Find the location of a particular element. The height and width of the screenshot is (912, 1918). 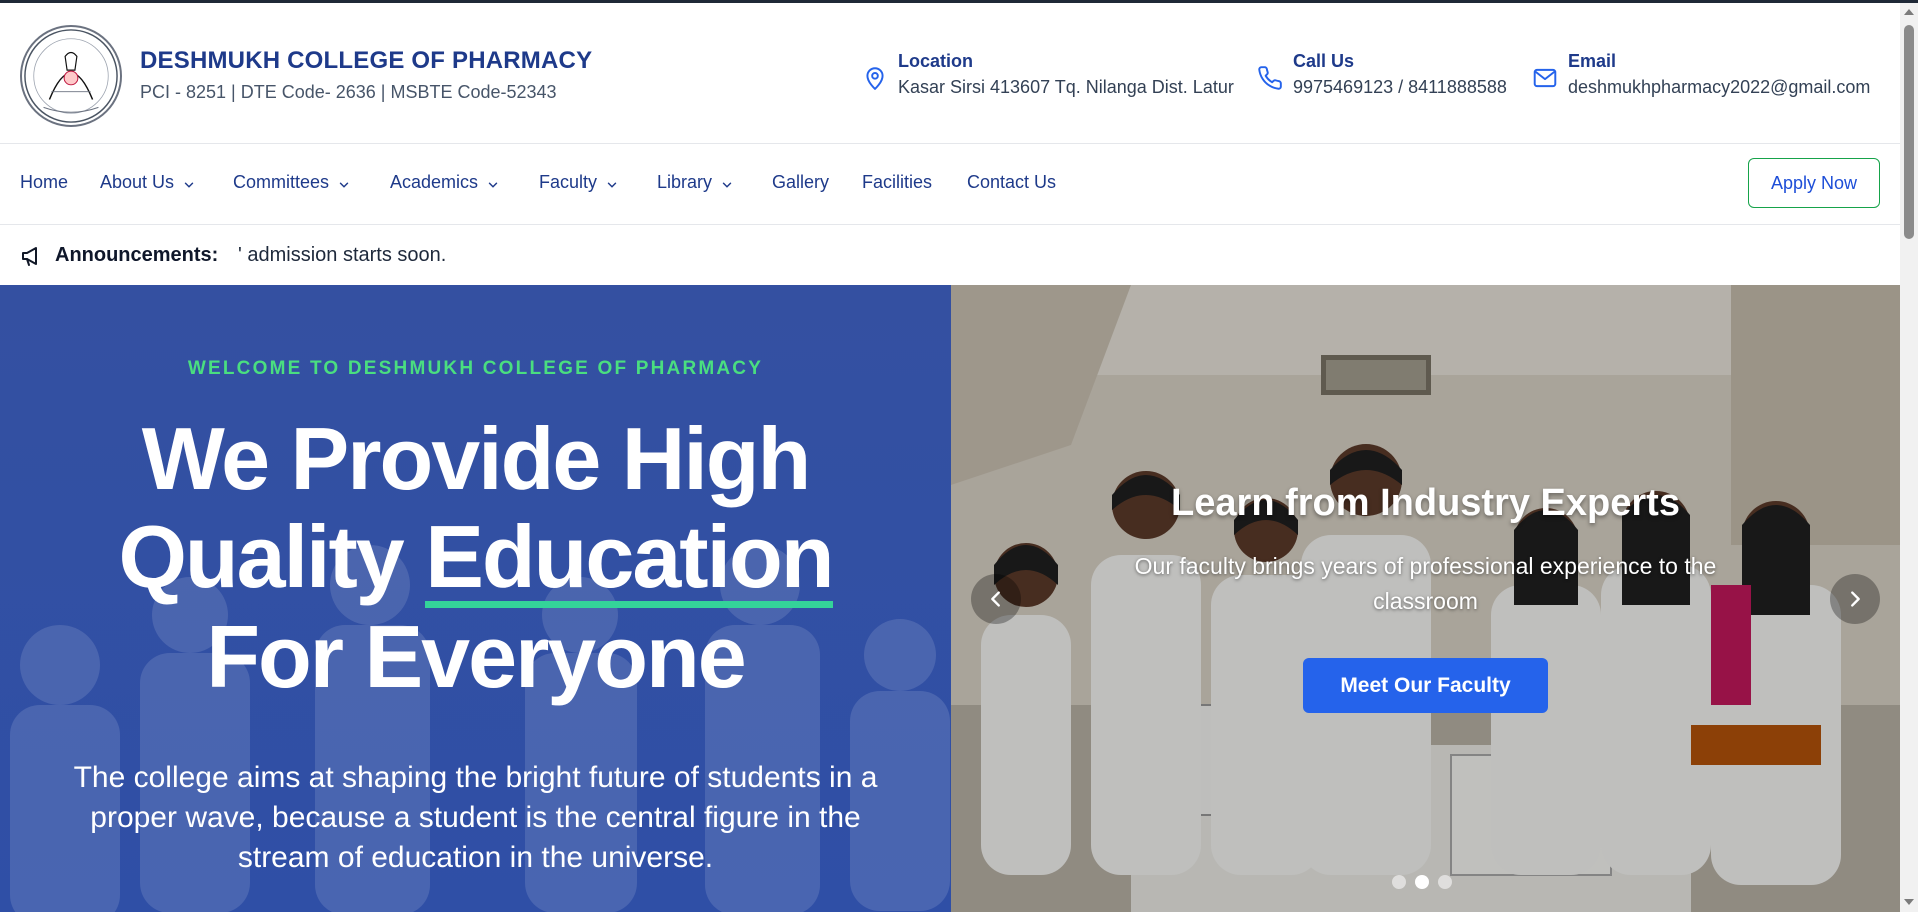

chevron-left-icon is located at coordinates (995, 599).